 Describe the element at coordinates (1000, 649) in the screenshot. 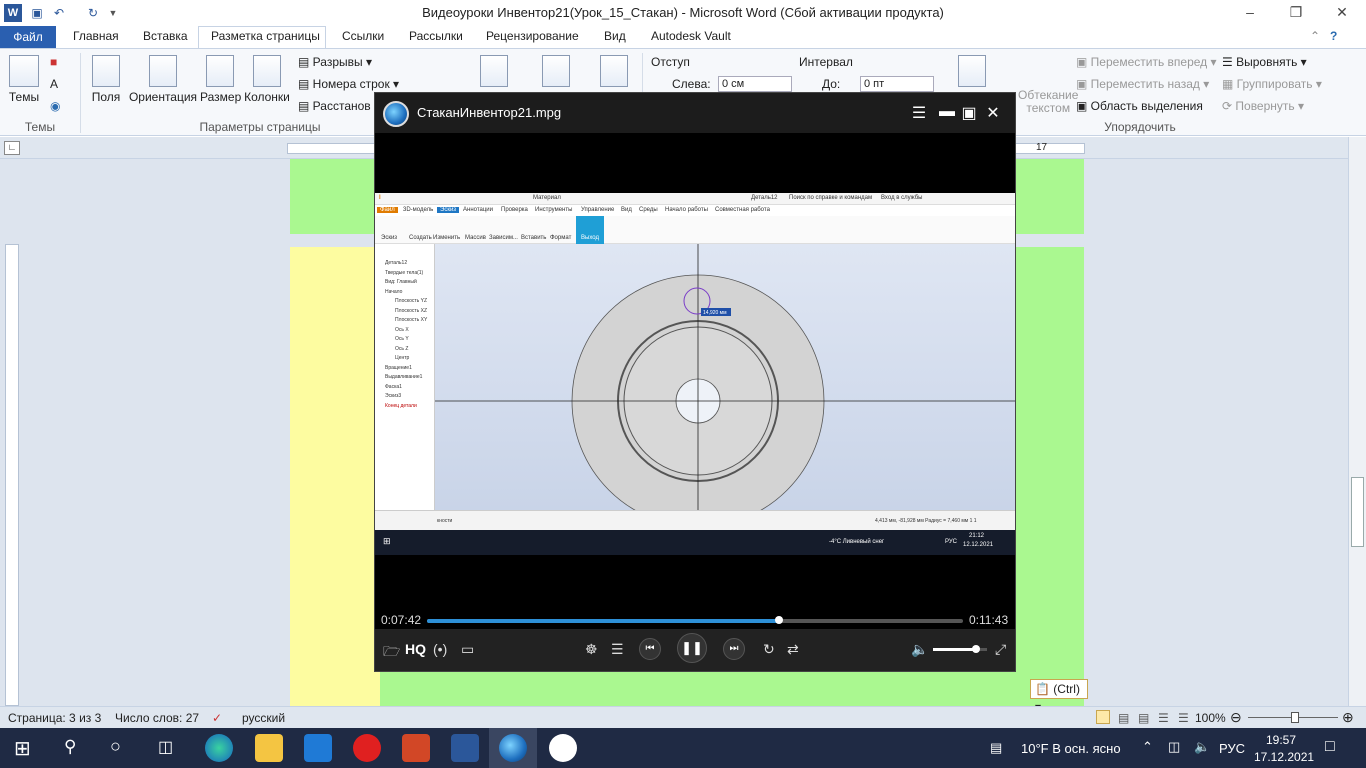

I see `fullscreen-icon: ⤢` at that location.